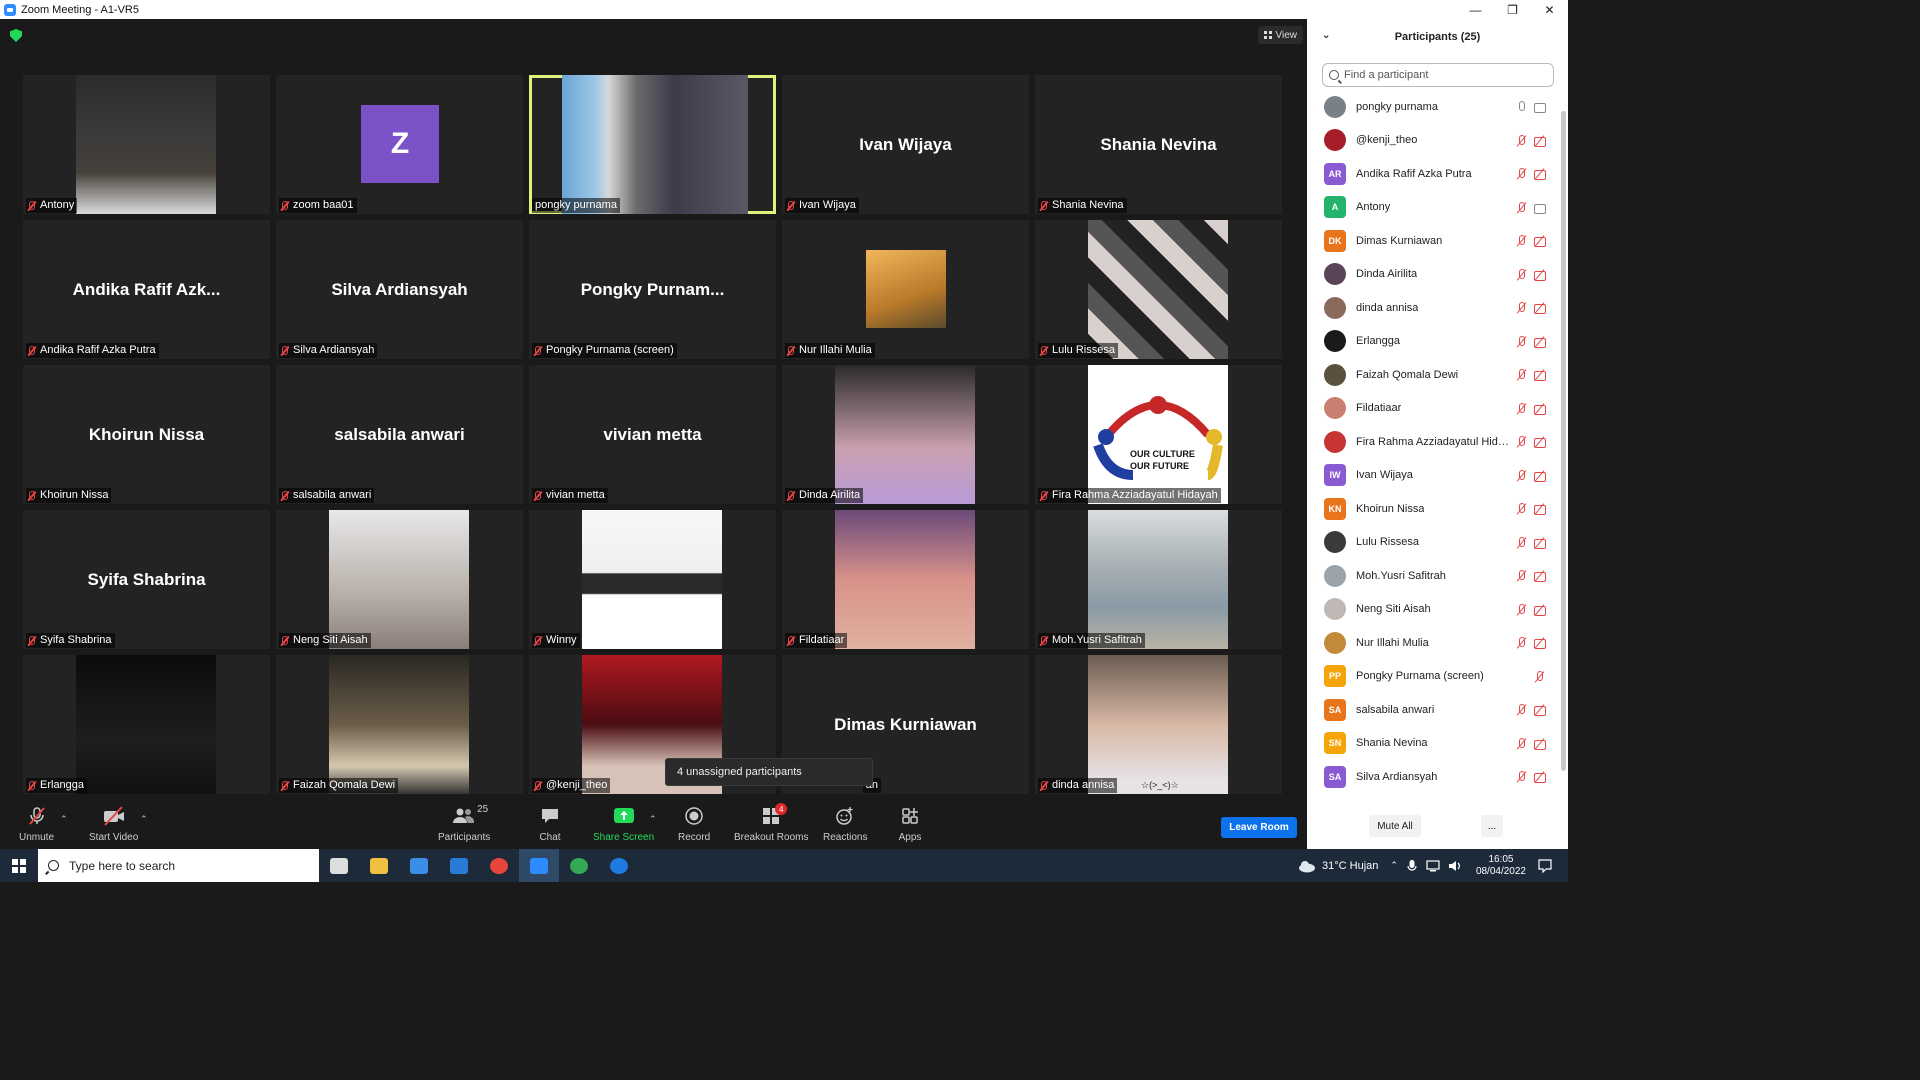 This screenshot has width=1920, height=1080. I want to click on mute-all-button: Mute All, so click(1395, 826).